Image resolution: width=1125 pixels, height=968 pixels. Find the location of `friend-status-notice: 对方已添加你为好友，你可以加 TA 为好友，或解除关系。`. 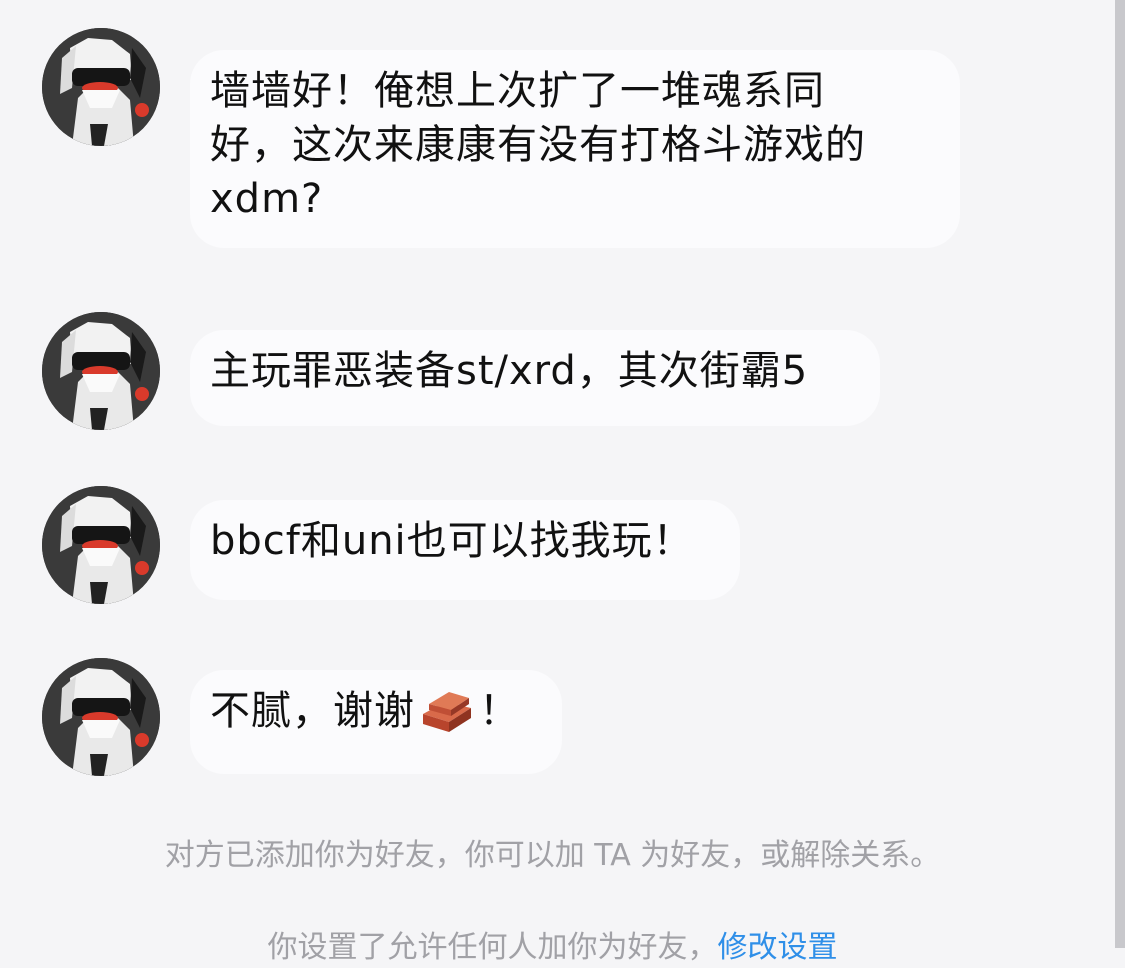

friend-status-notice: 对方已添加你为好友，你可以加 TA 为好友，或解除关系。 is located at coordinates (552, 855).